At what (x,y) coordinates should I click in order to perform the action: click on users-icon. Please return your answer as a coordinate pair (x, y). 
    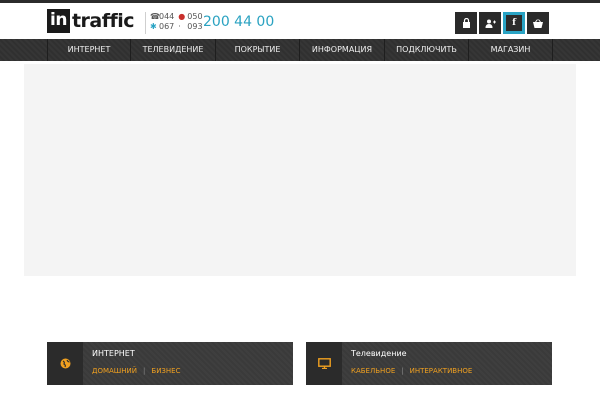
    Looking at the image, I should click on (490, 23).